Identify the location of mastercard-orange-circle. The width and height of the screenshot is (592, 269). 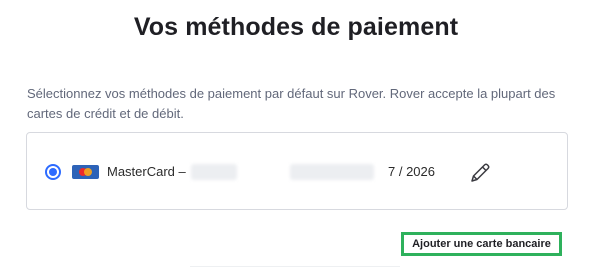
(88, 172).